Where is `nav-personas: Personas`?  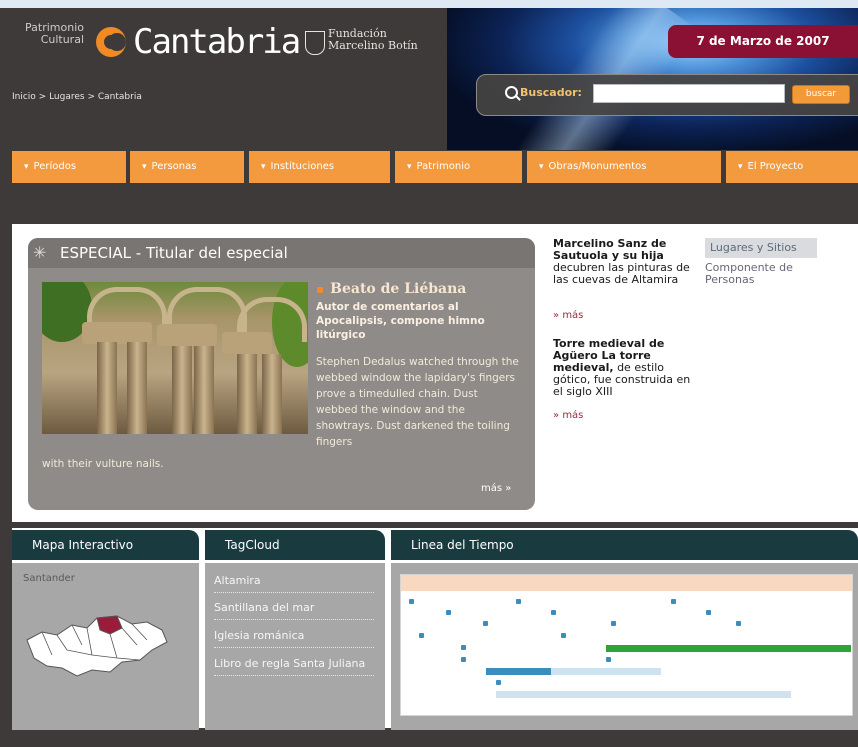
nav-personas: Personas is located at coordinates (187, 167).